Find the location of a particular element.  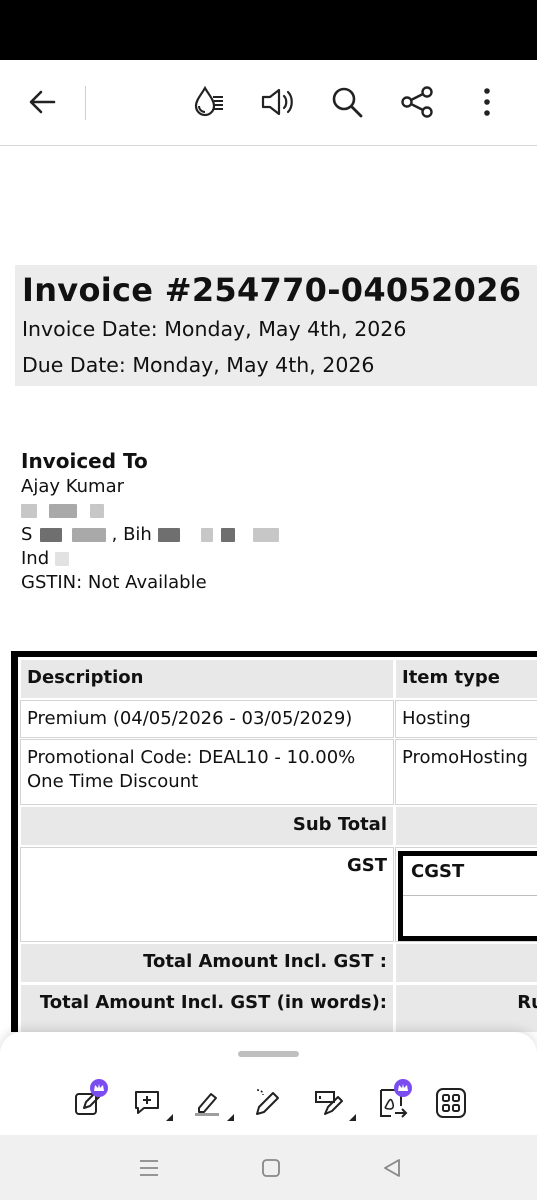

total-words-row: Total Amount Incl. GST (in words): Rupe is located at coordinates (279, 1008).